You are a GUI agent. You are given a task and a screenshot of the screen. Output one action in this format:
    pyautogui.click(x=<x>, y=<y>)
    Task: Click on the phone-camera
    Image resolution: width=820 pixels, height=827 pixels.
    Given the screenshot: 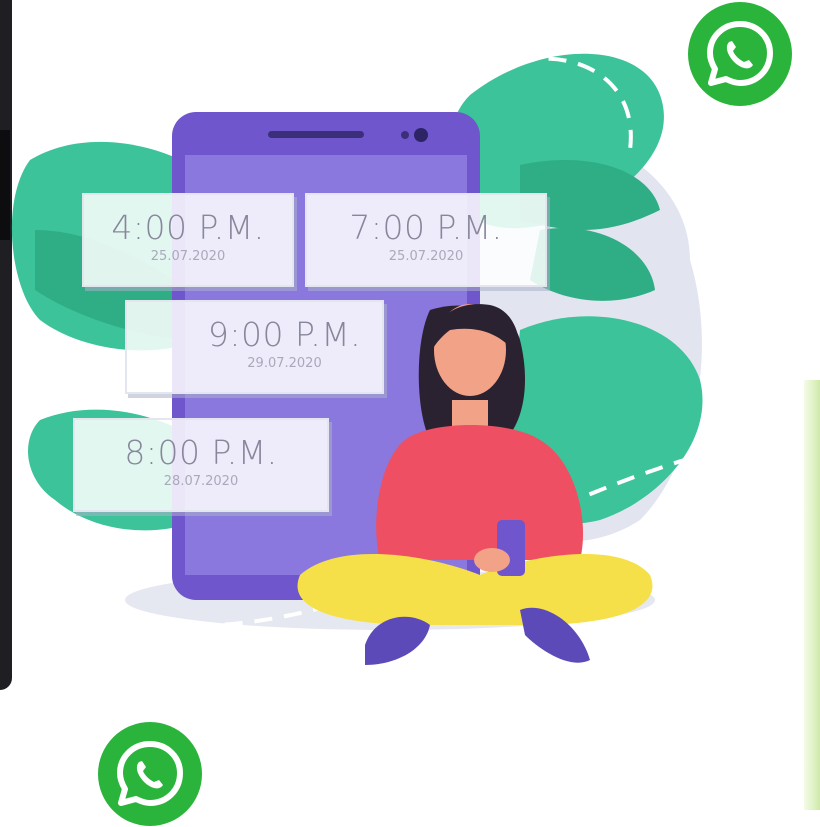 What is the action you would take?
    pyautogui.click(x=421, y=135)
    